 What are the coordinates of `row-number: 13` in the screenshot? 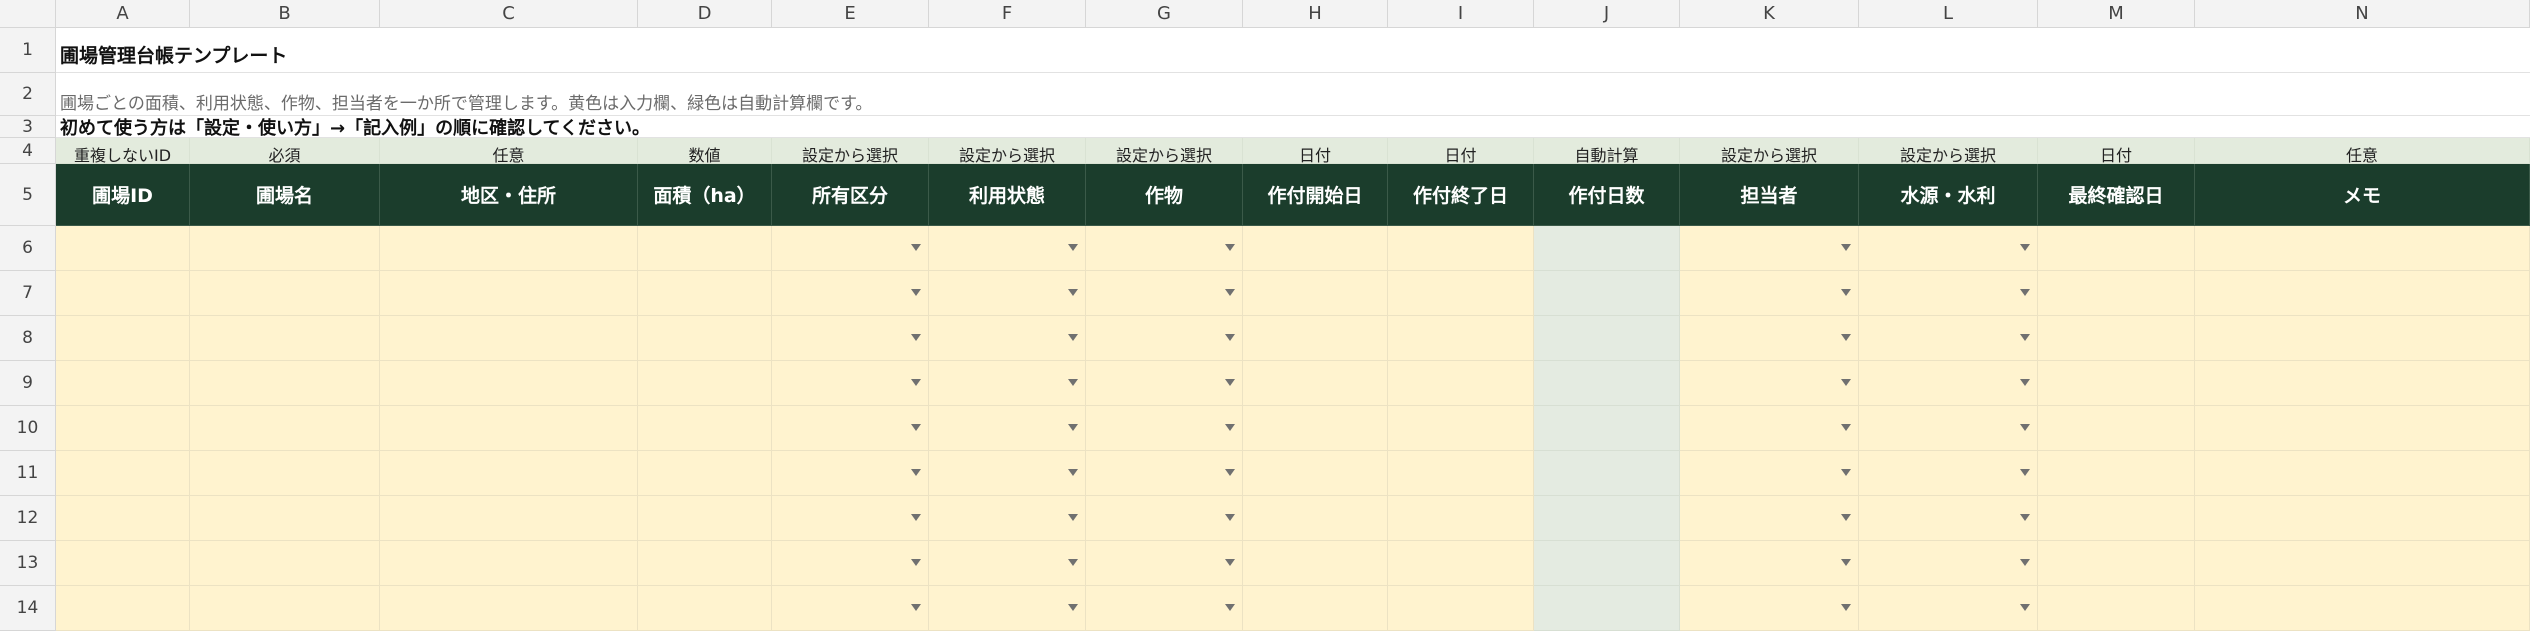 It's located at (28, 563).